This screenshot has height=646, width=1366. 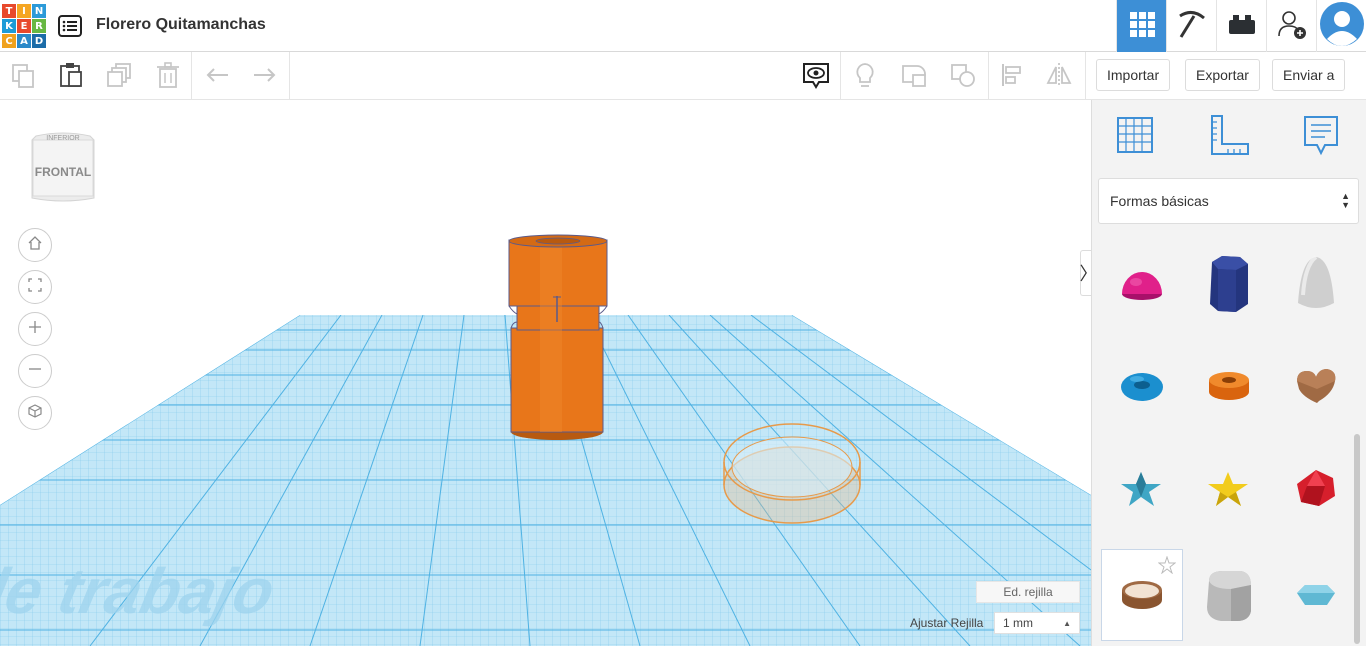 I want to click on hint-button, so click(x=865, y=77).